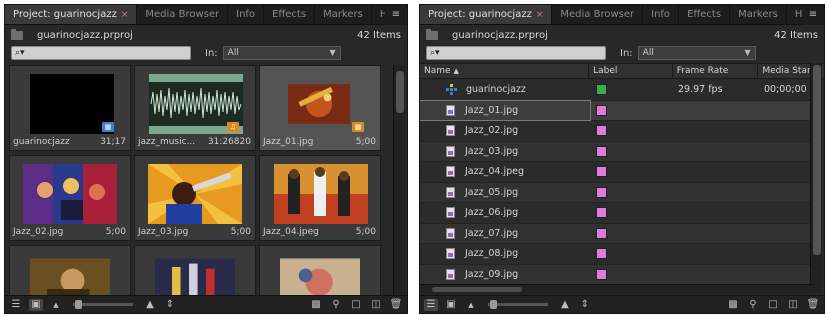 This screenshot has height=318, width=830. I want to click on list-item: Jazz_05.jpg, so click(616, 192).